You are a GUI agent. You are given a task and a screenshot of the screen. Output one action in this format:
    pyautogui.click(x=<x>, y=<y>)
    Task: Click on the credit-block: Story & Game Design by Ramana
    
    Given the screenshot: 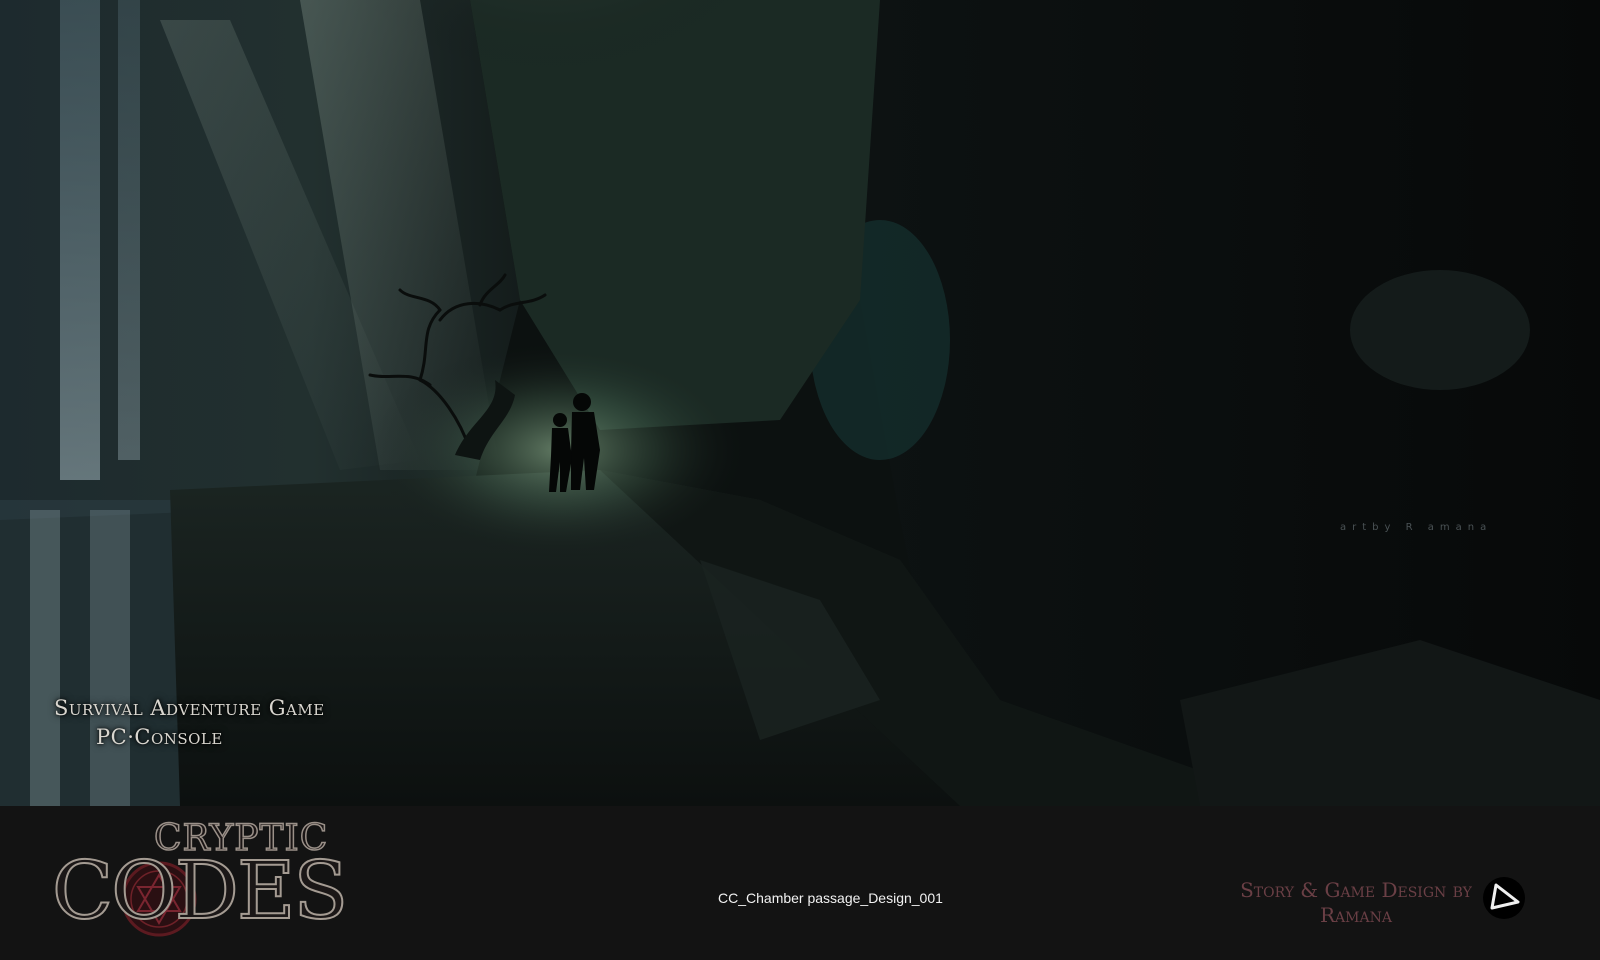 What is the action you would take?
    pyautogui.click(x=1356, y=903)
    